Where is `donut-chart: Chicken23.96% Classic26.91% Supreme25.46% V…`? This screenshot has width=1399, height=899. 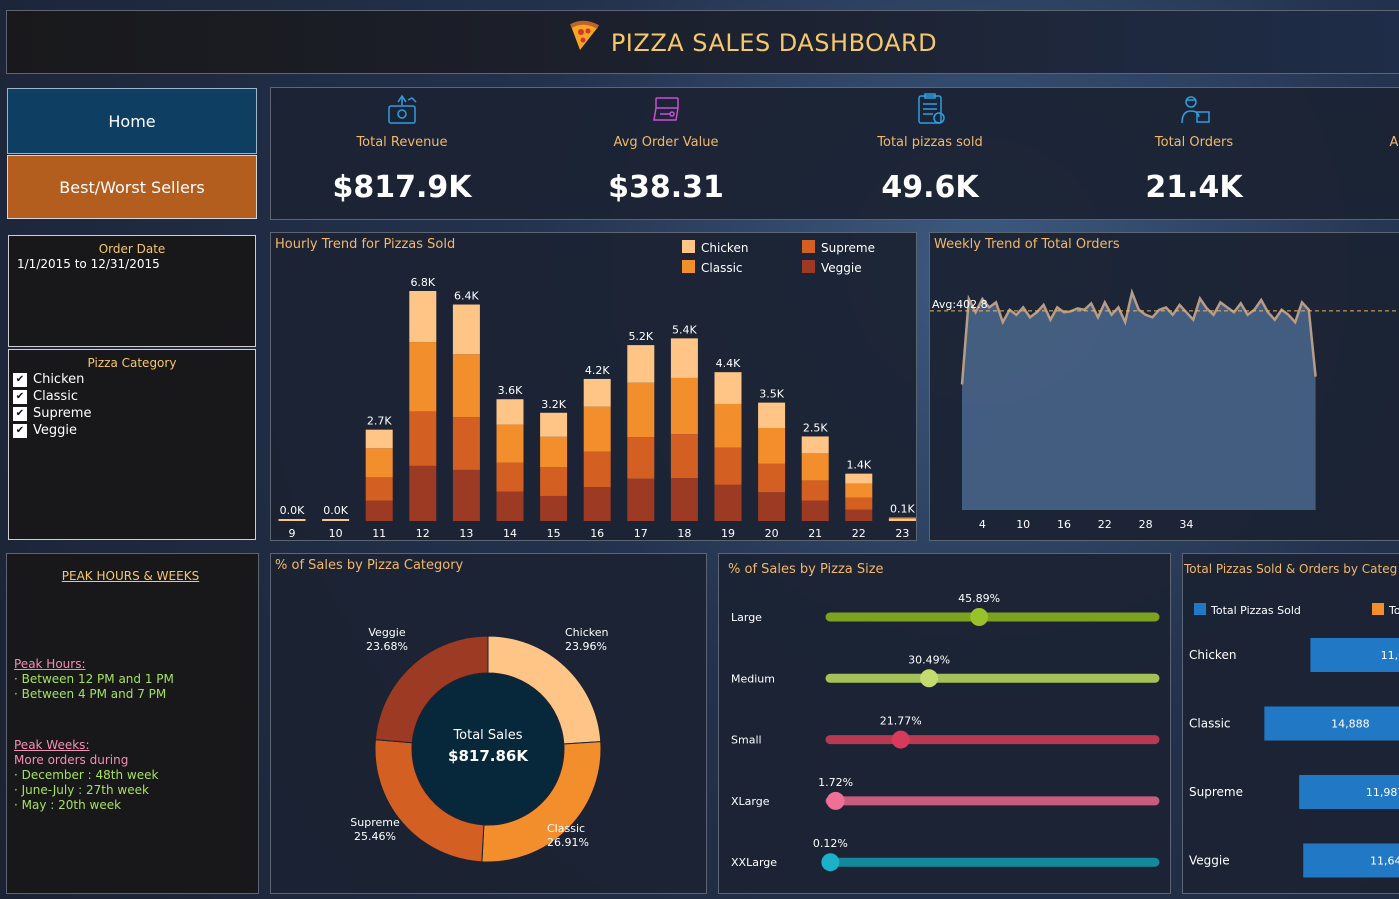
donut-chart: Chicken23.96% Classic26.91% Supreme25.46% V… is located at coordinates (479, 744).